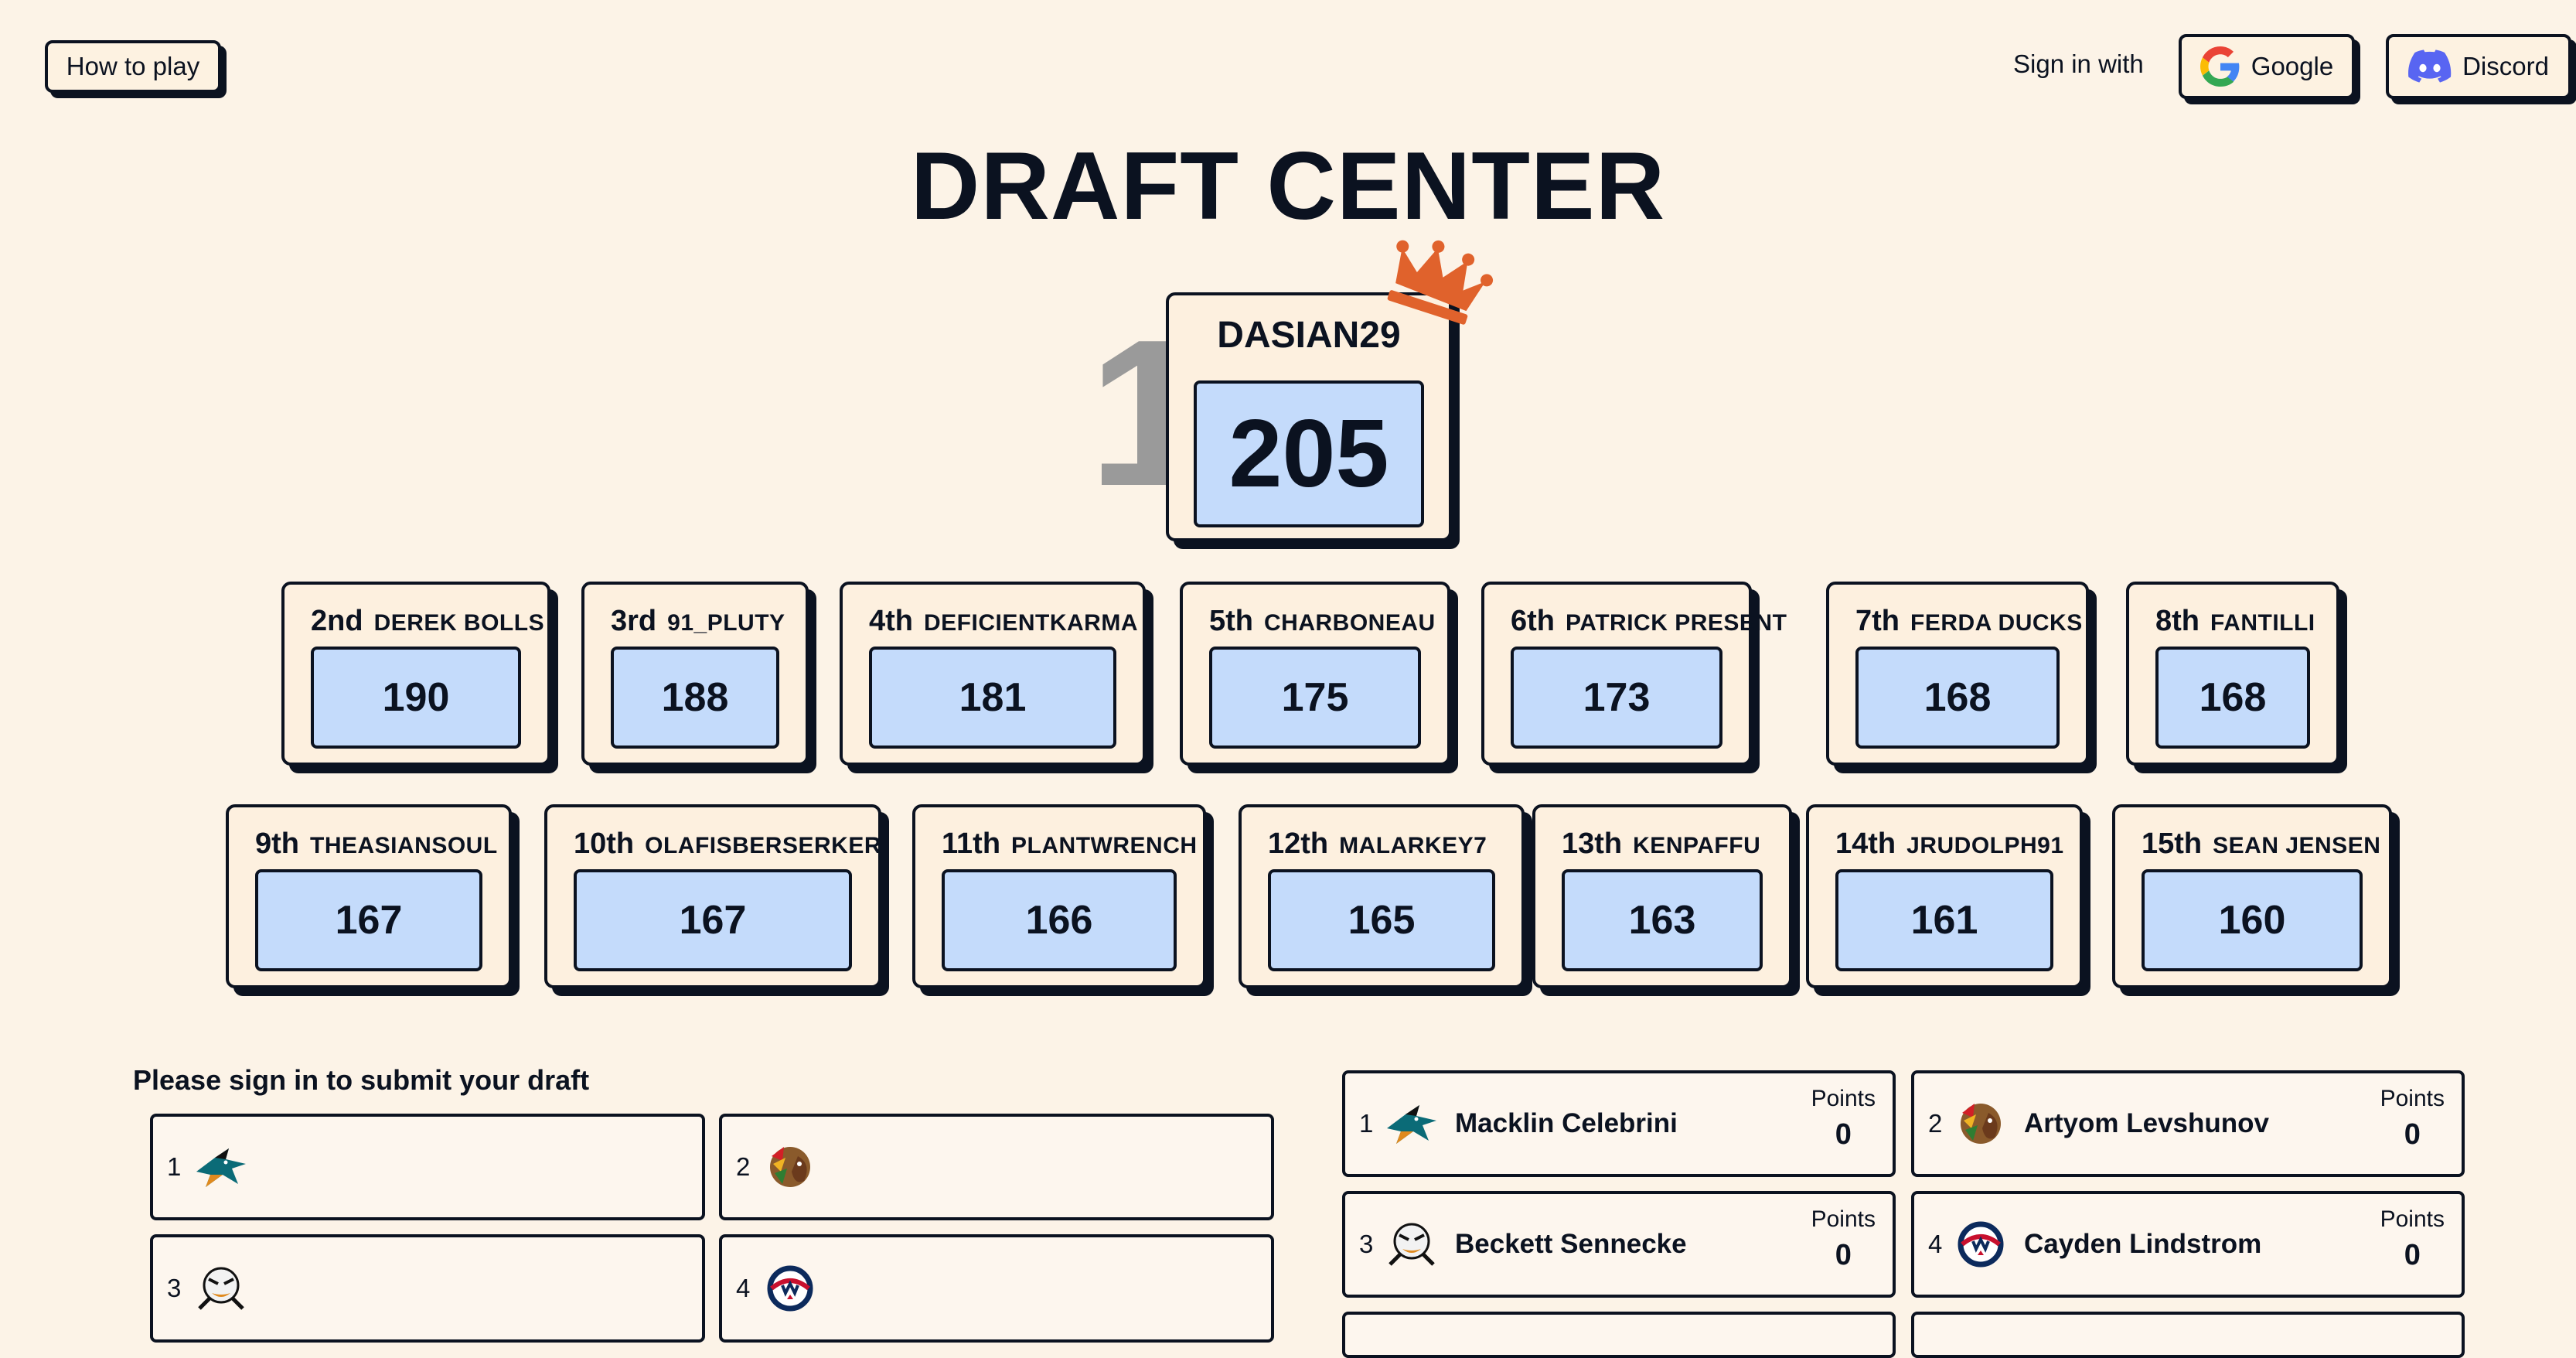 The image size is (2576, 1358). Describe the element at coordinates (174, 1288) in the screenshot. I see `slot-number: 3` at that location.